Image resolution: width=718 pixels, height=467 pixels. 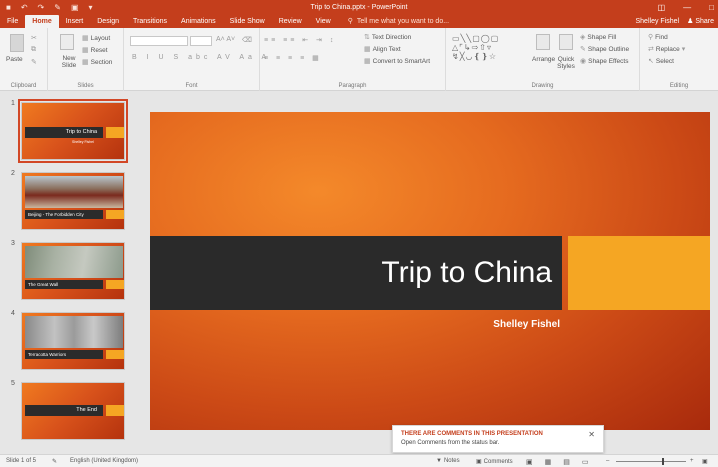 I want to click on cursor-icon: ↖, so click(x=651, y=61).